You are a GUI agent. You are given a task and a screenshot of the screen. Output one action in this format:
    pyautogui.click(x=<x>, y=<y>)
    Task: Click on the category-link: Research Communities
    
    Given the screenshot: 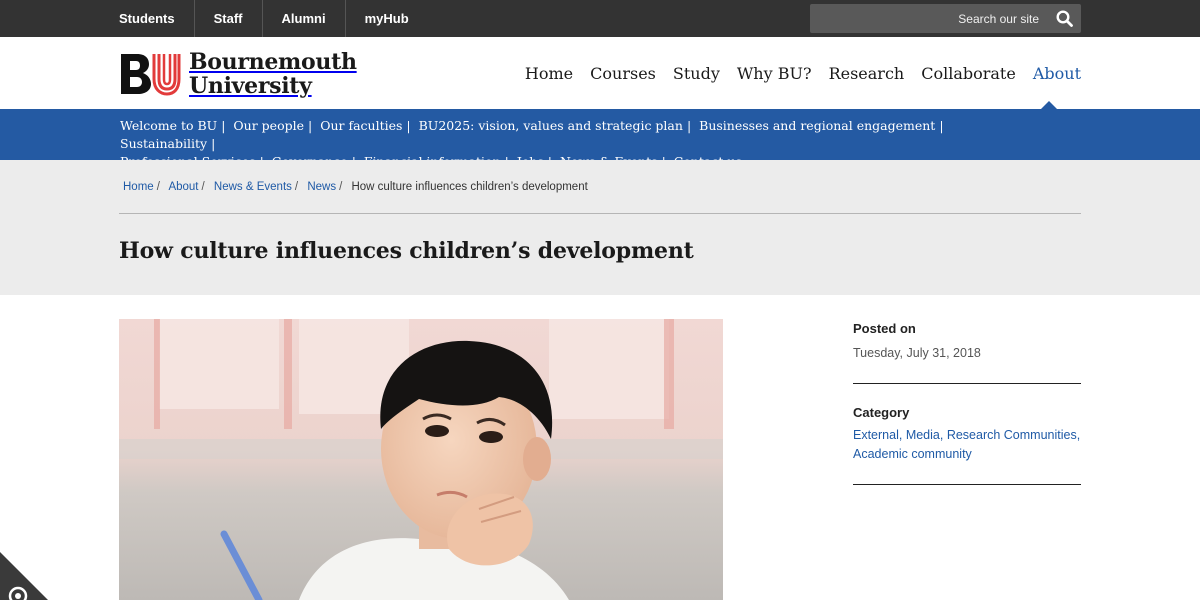 What is the action you would take?
    pyautogui.click(x=1012, y=435)
    